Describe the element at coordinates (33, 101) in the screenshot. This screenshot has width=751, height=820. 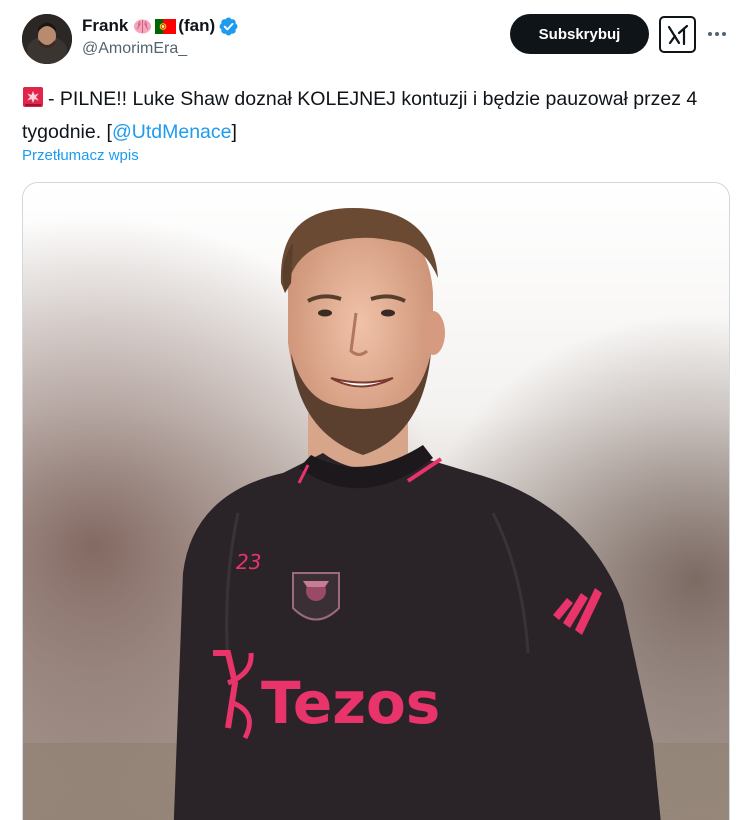
I see `siren-icon` at that location.